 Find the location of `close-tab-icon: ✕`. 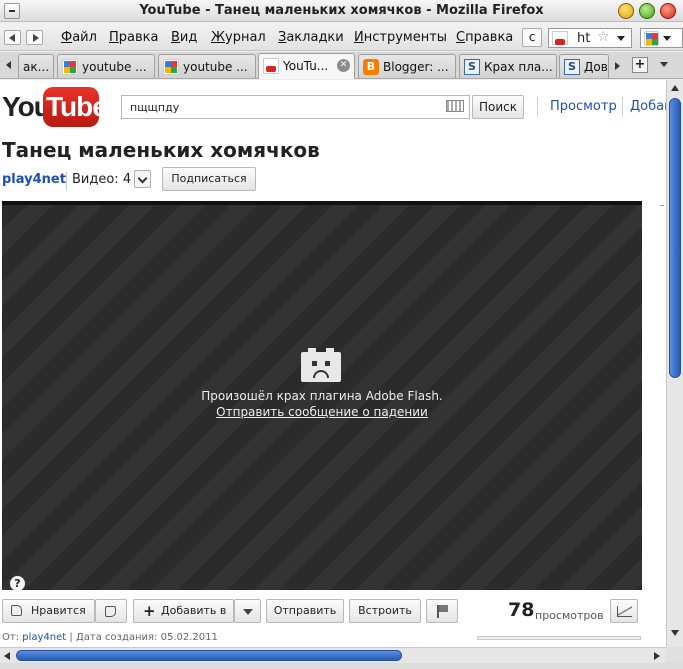

close-tab-icon: ✕ is located at coordinates (343, 65).